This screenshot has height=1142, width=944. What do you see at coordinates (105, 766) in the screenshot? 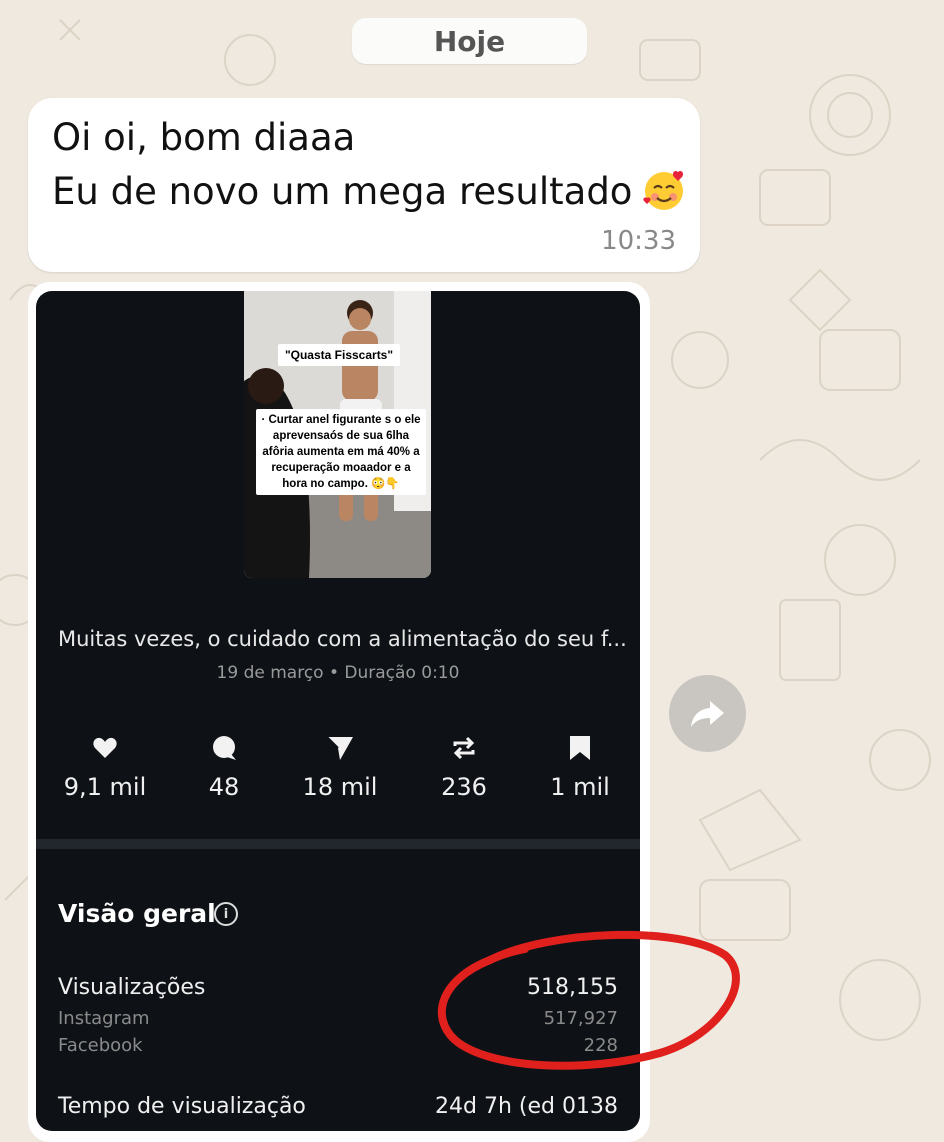
I see `stat-likes: 9,1 mil` at bounding box center [105, 766].